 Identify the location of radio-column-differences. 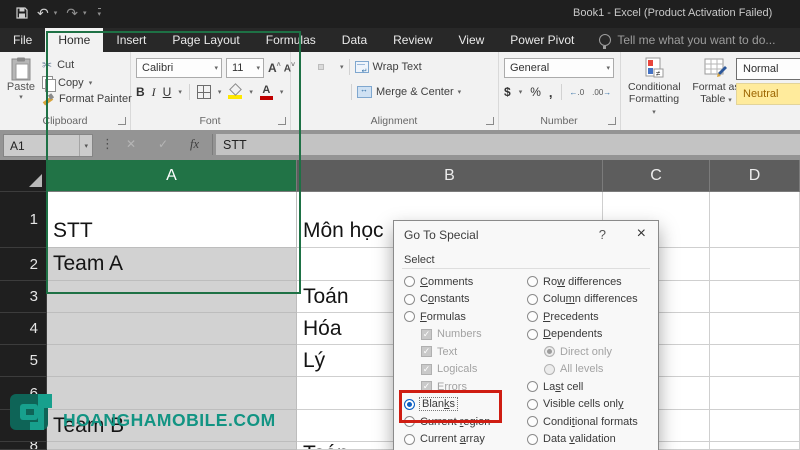
(532, 299).